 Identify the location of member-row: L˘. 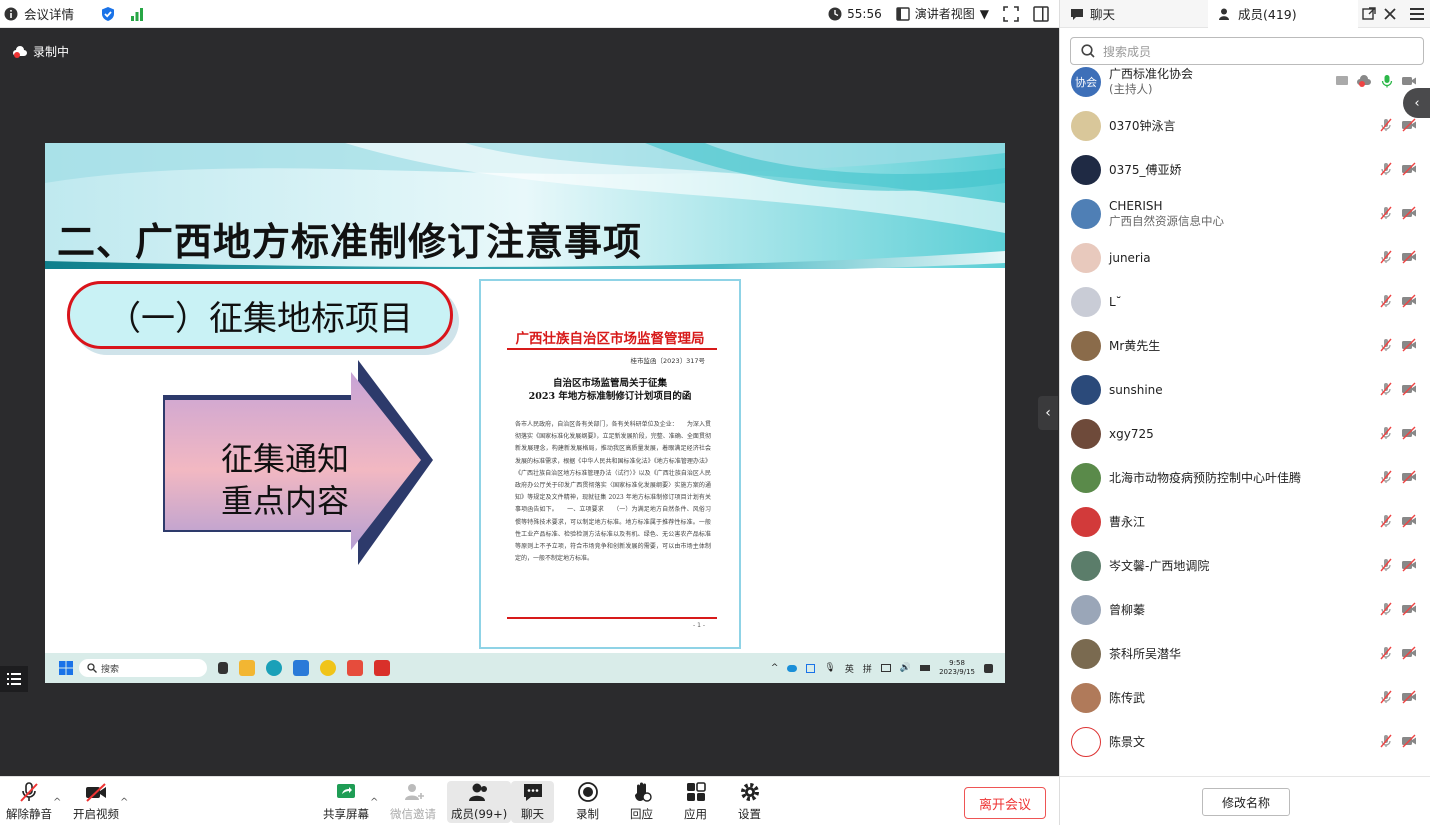
(1245, 302).